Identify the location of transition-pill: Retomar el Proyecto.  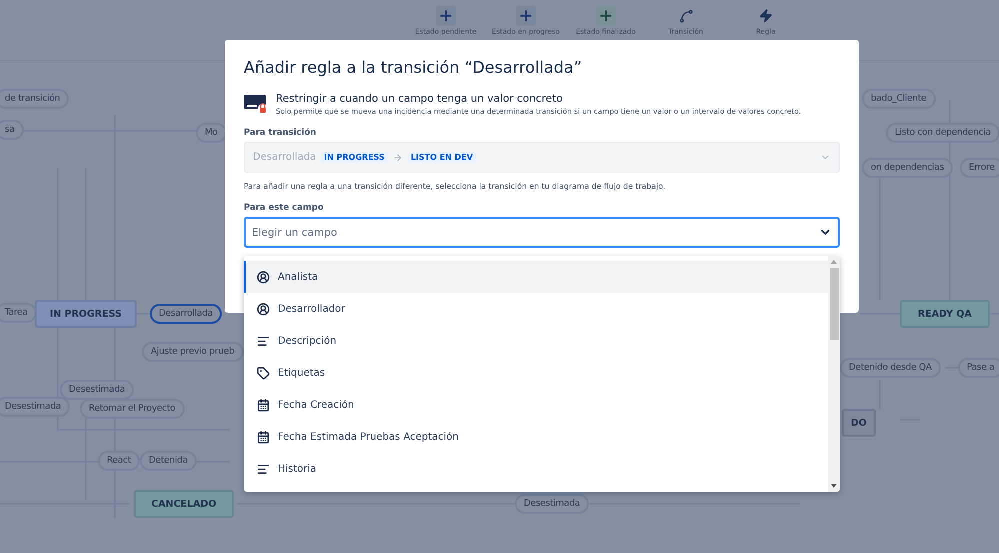
(132, 409).